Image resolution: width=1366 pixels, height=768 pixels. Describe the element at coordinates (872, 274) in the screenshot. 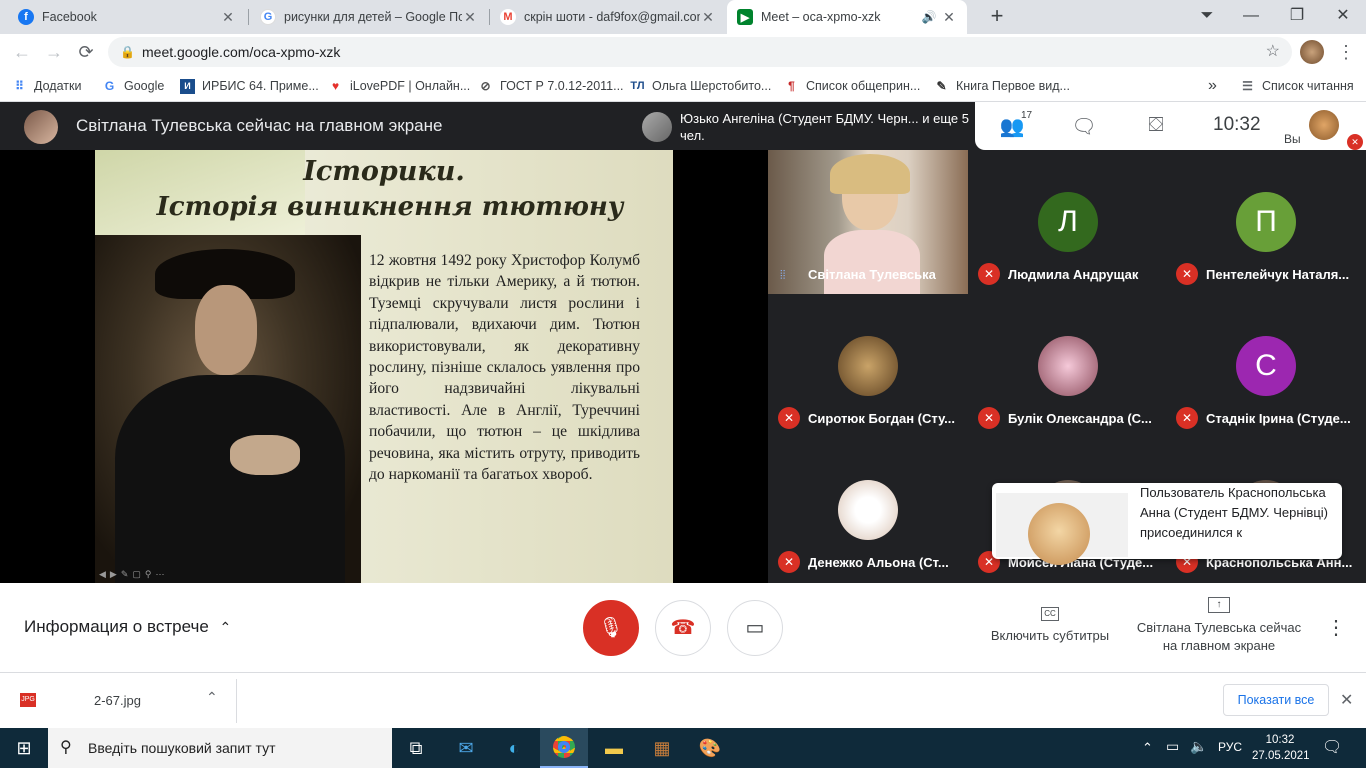

I see `participant-name: Світлана Тулевська` at that location.